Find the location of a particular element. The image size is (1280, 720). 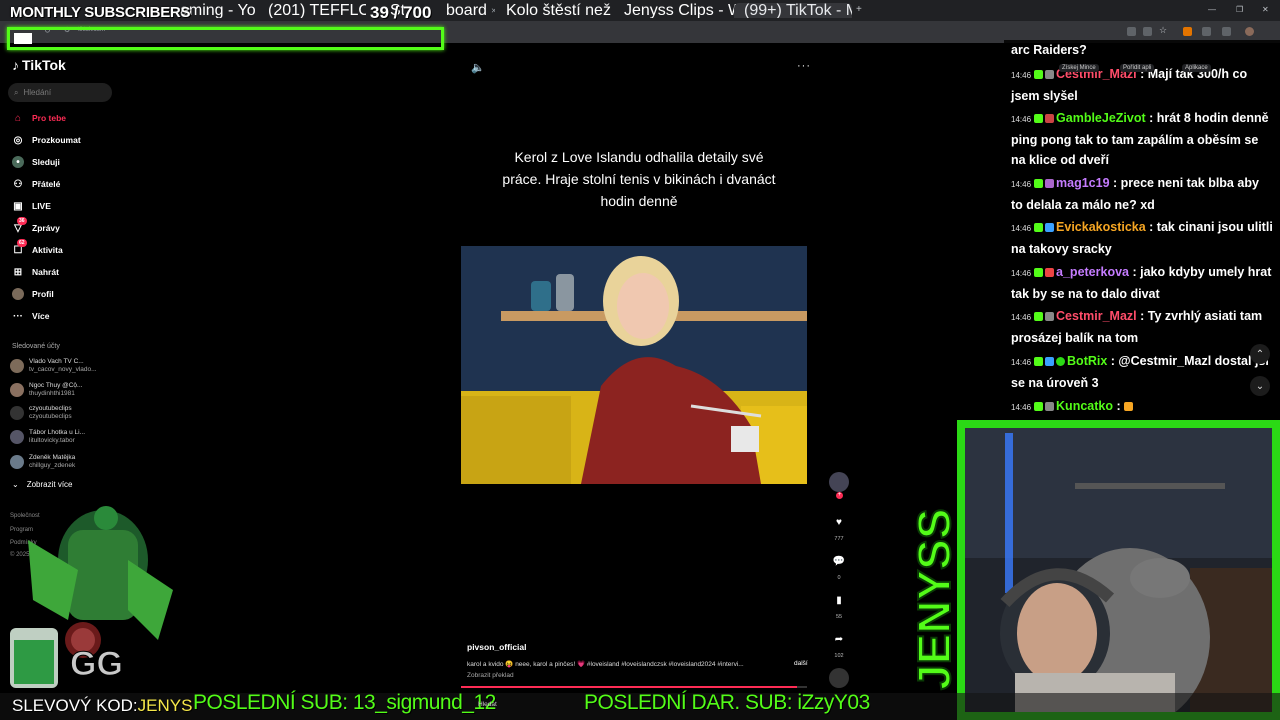

nav-explore: ◎ Prozkoumat is located at coordinates (46, 140).